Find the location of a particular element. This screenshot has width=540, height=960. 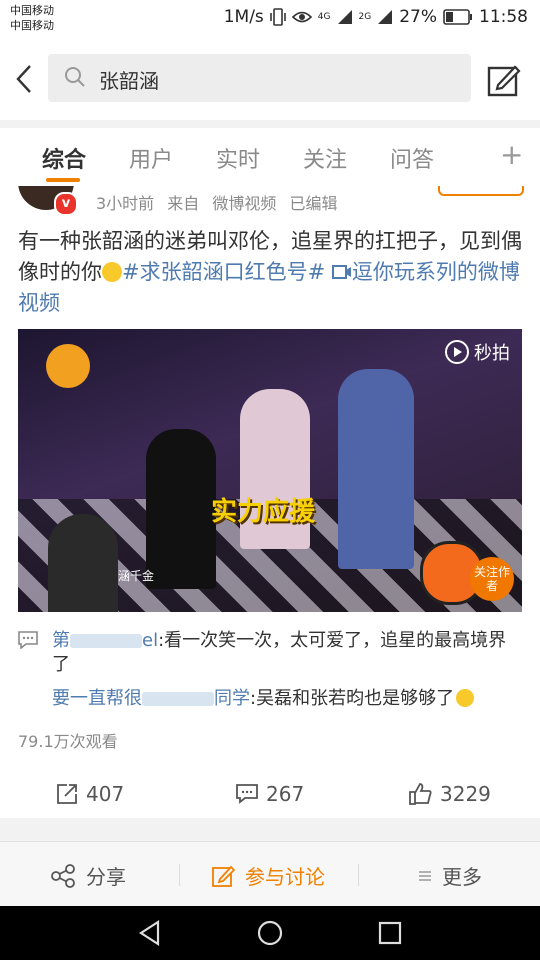

post-edited: 已编辑 is located at coordinates (313, 203).